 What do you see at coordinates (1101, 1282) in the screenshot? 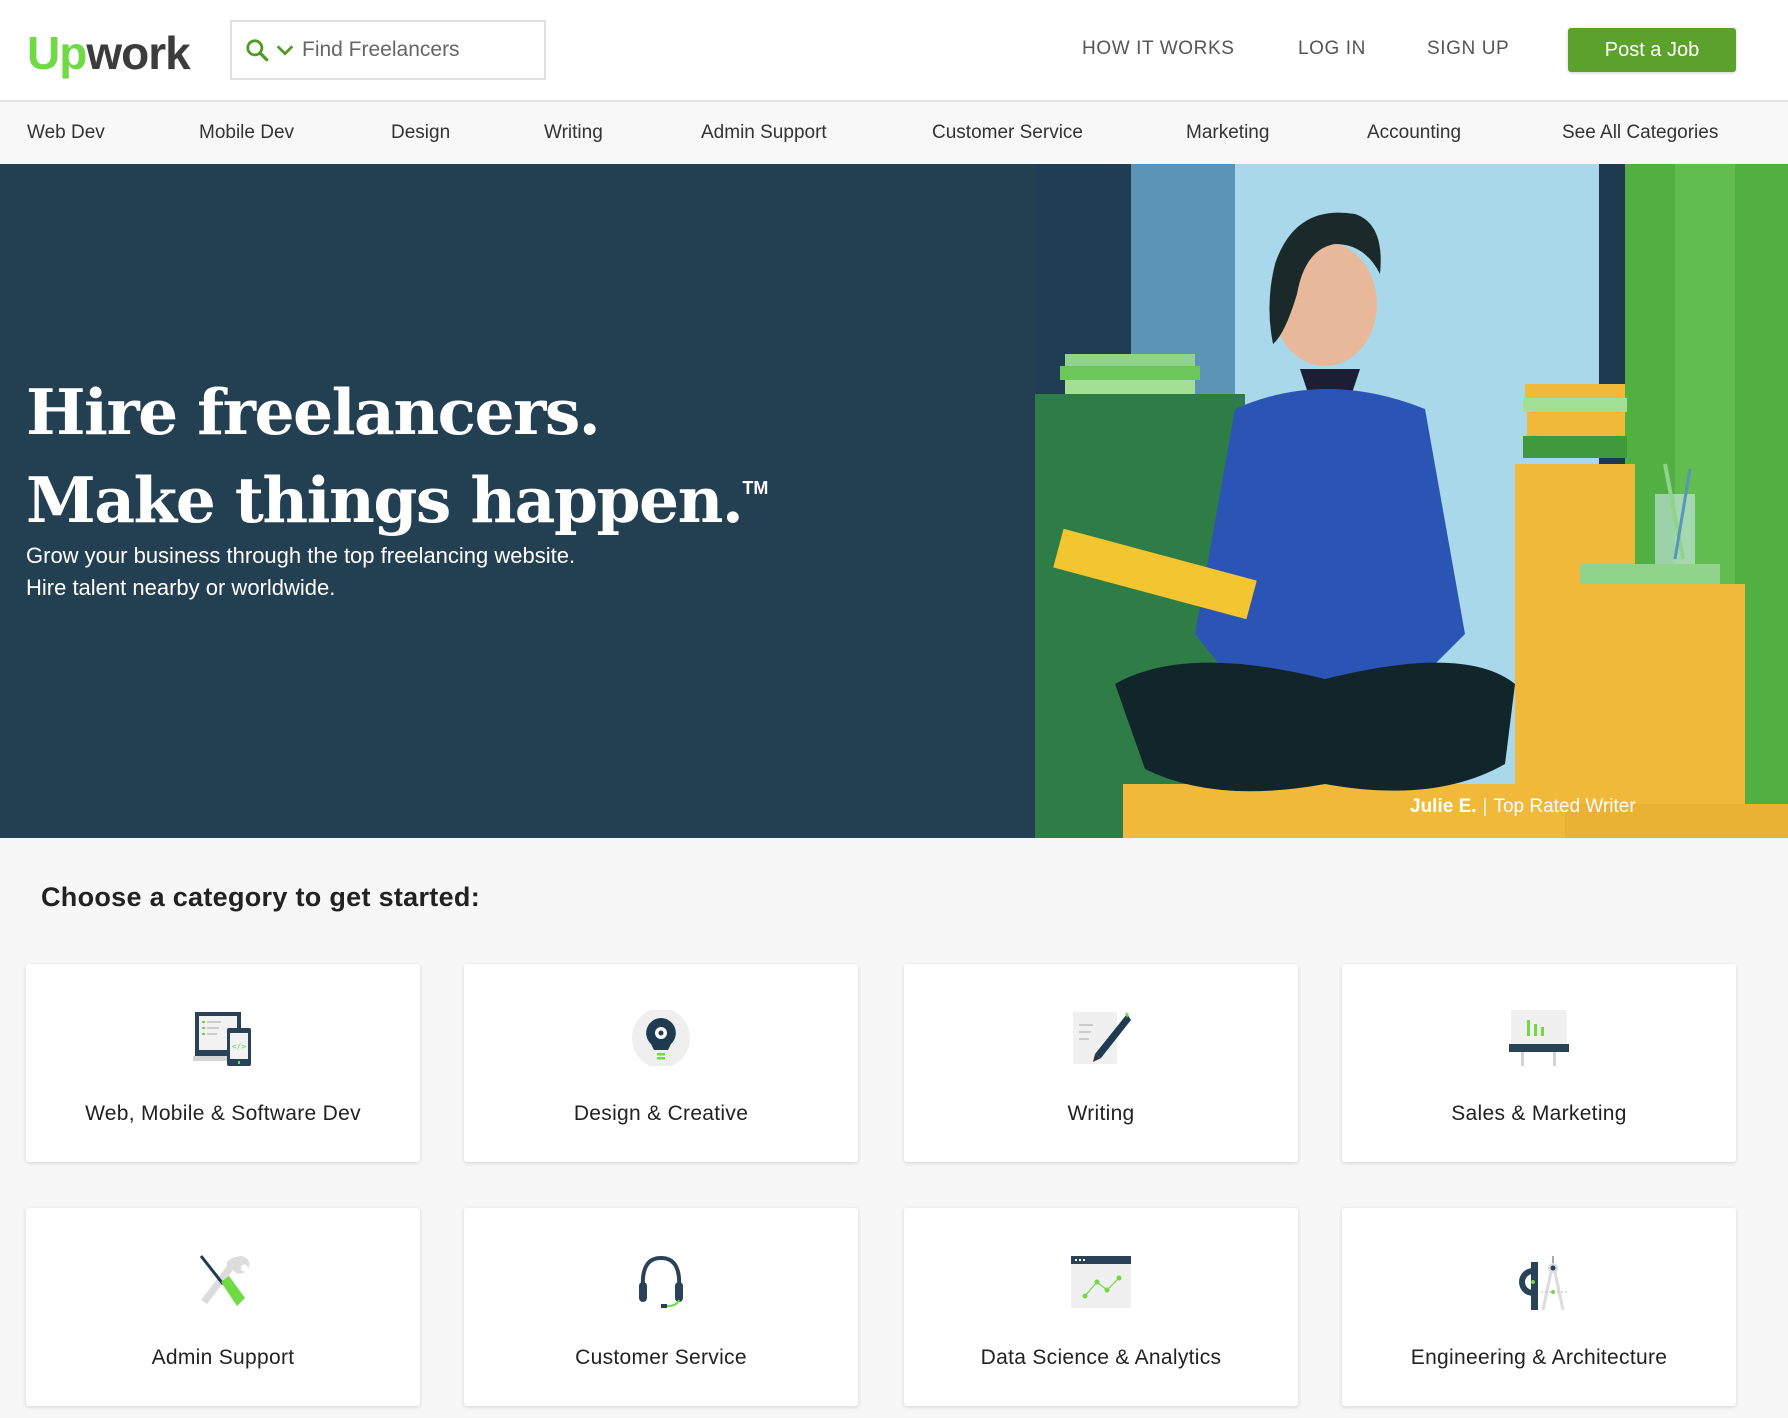
I see `line-chart-window-icon` at bounding box center [1101, 1282].